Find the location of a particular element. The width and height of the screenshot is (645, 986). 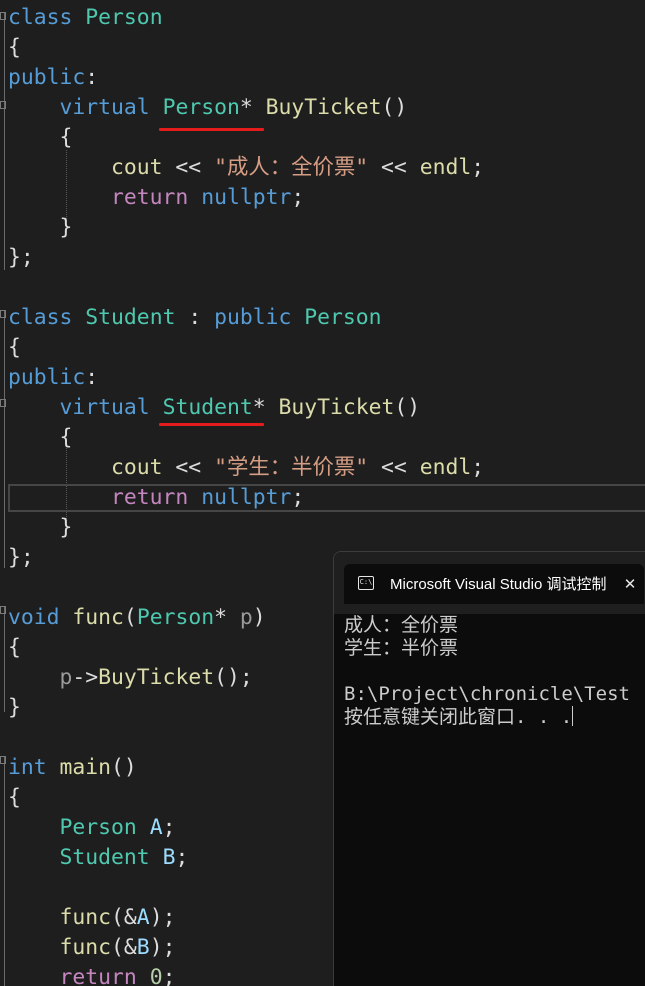

code-line: return 0; is located at coordinates (92, 974).